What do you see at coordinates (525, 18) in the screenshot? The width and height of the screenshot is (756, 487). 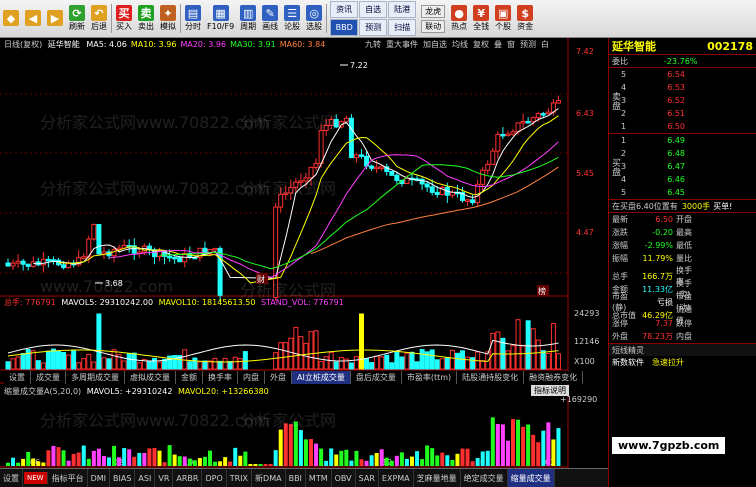 I see `fund-button: $ 资金` at bounding box center [525, 18].